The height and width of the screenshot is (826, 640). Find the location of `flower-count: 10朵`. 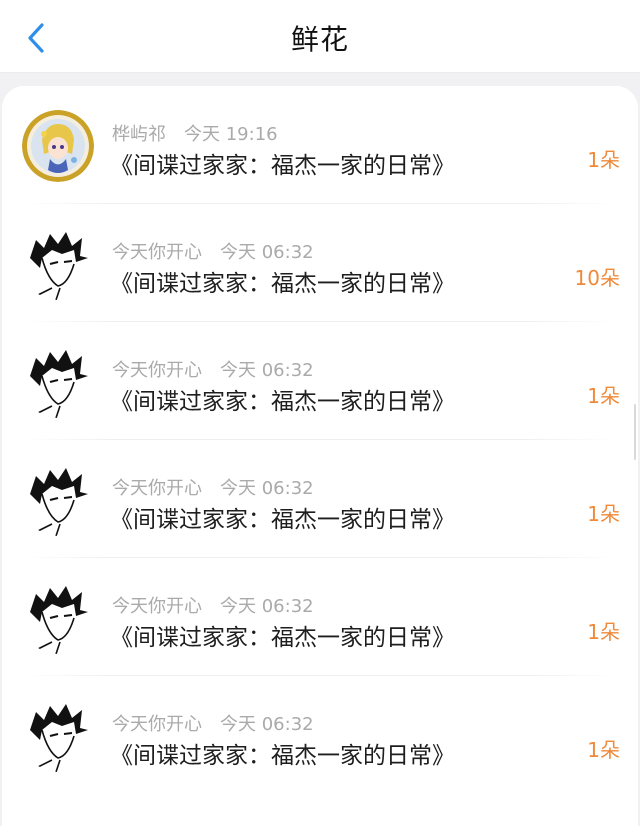

flower-count: 10朵 is located at coordinates (597, 278).